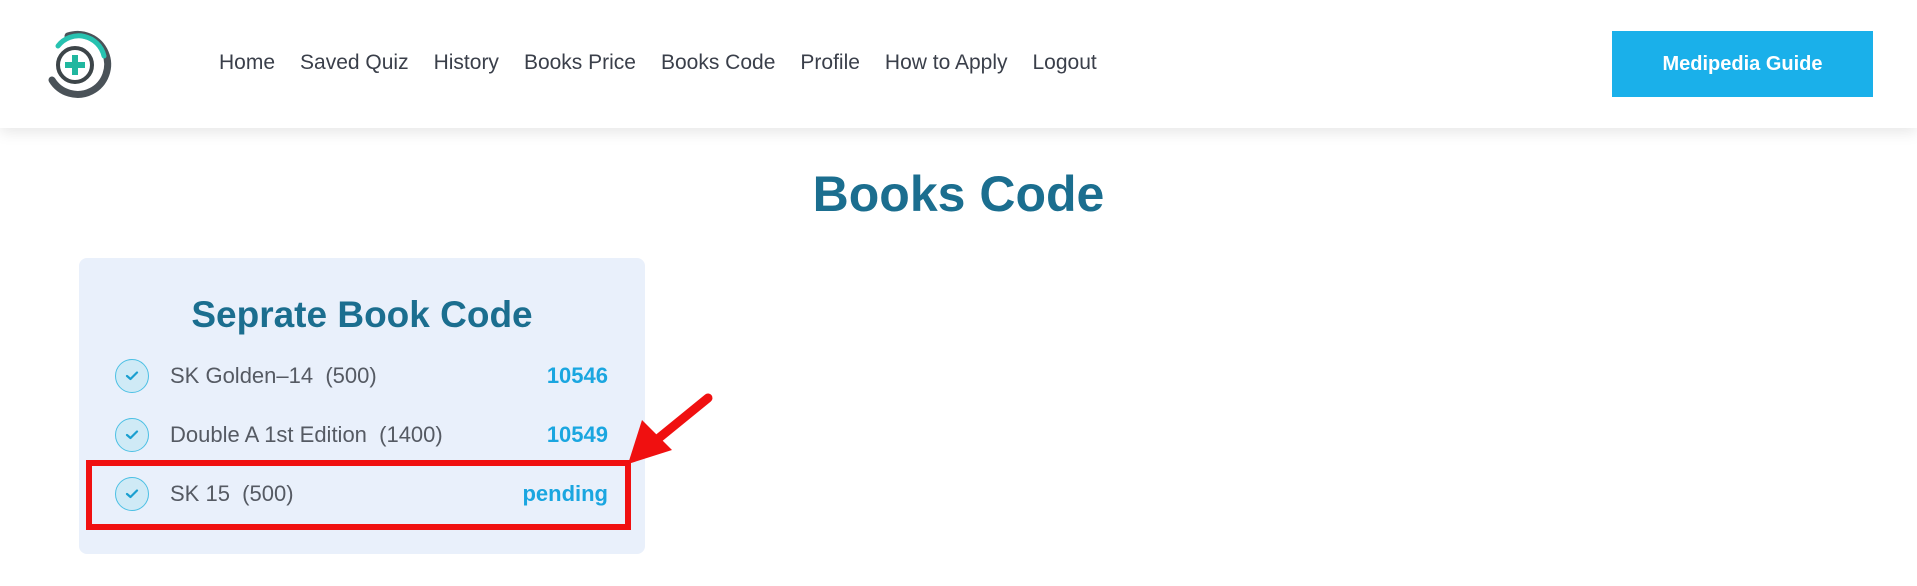  I want to click on list-item: SK Golden–14 (500) 10546, so click(362, 377).